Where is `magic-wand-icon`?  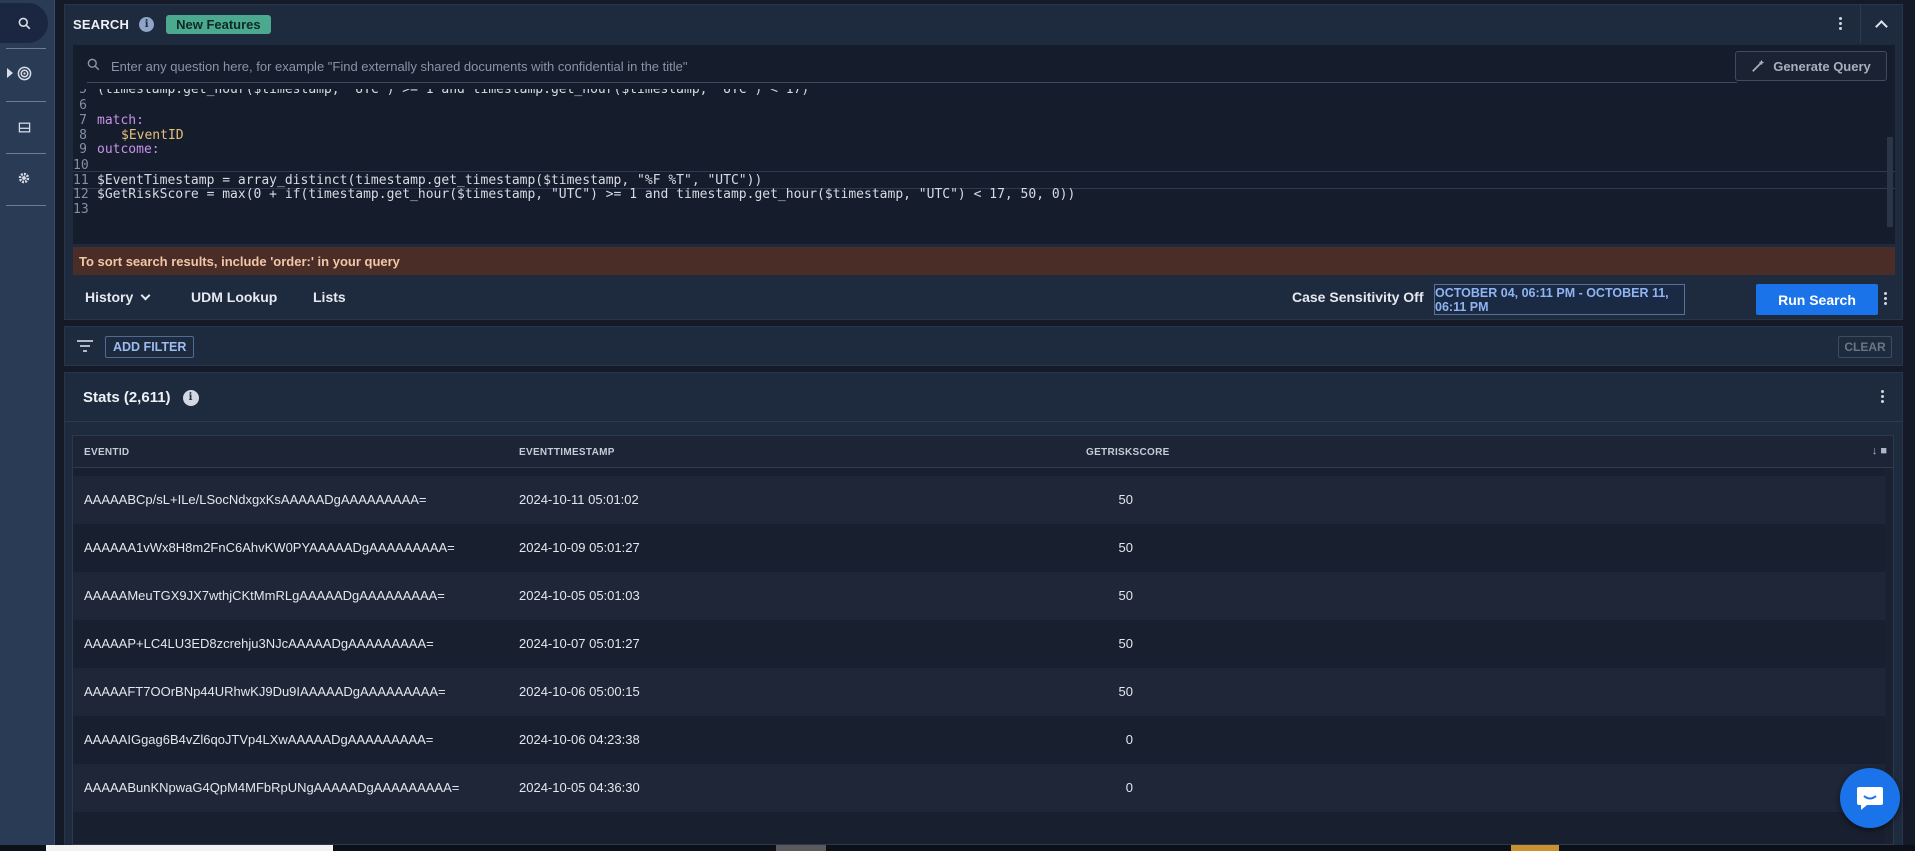 magic-wand-icon is located at coordinates (1758, 65).